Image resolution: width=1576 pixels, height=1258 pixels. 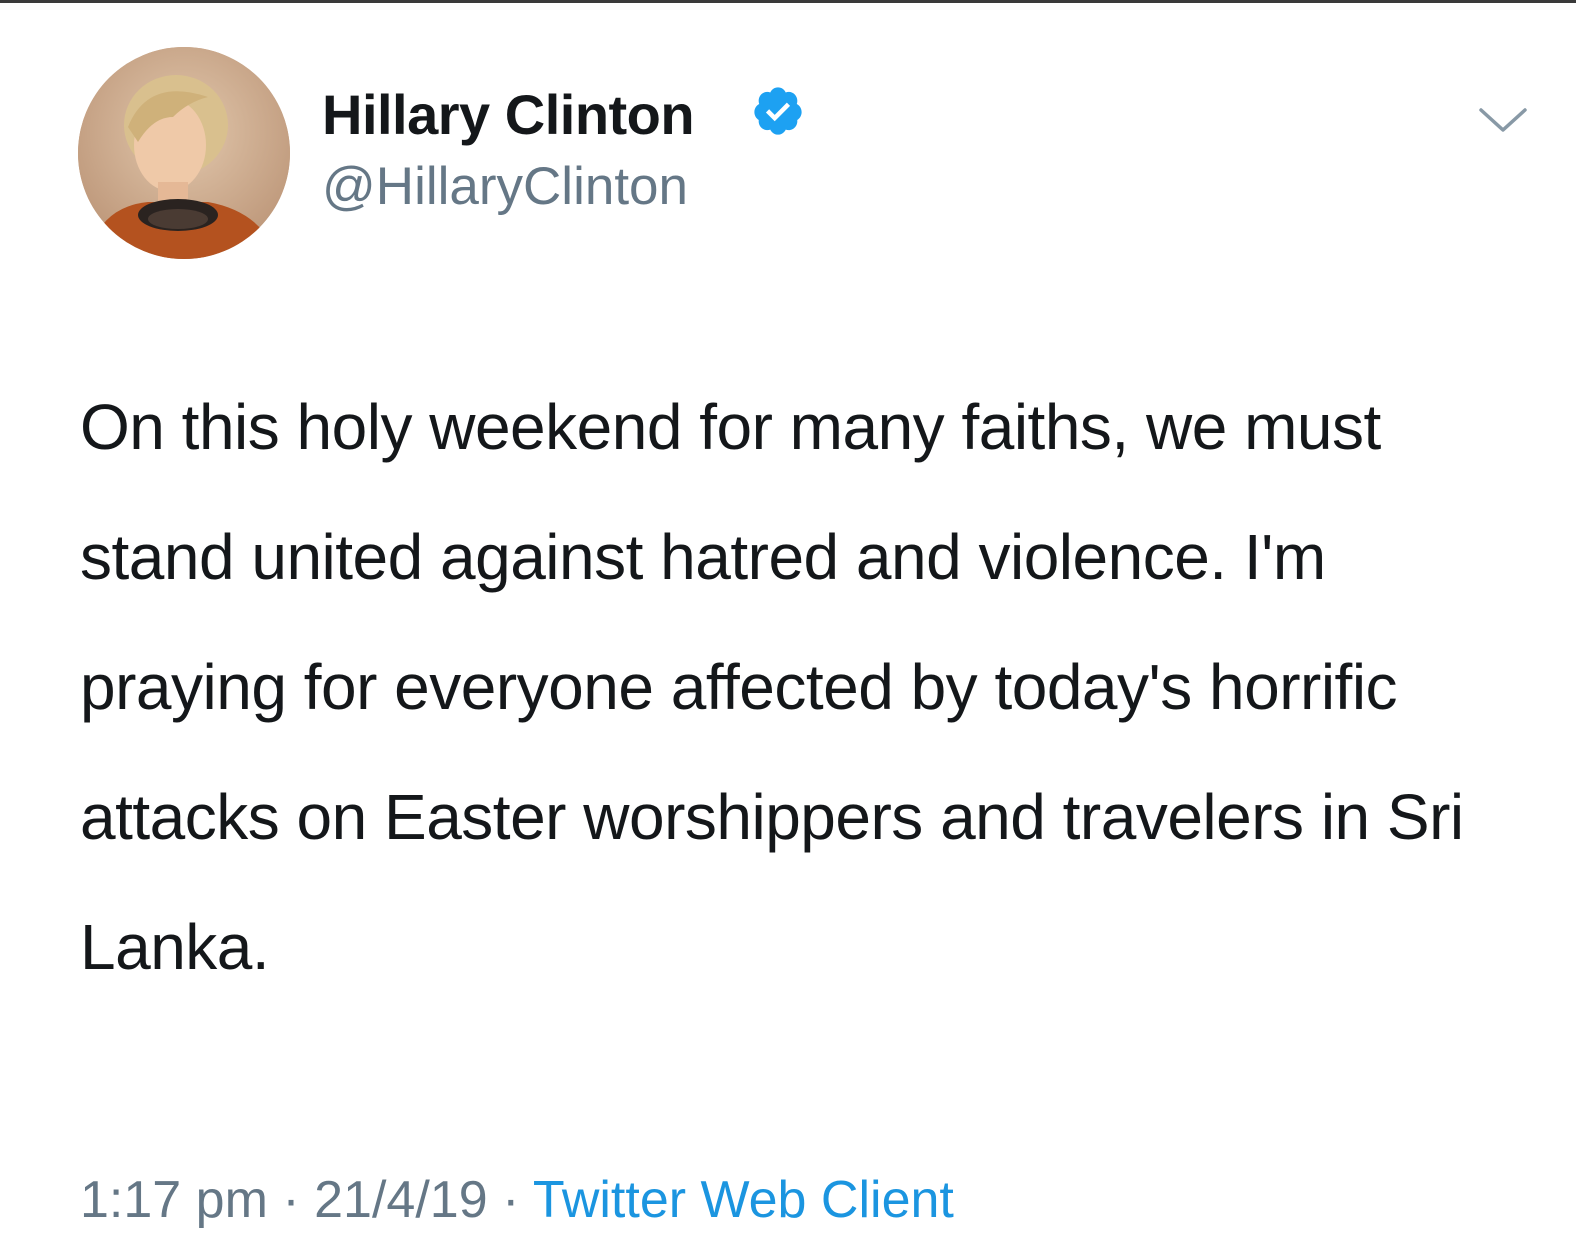 What do you see at coordinates (1503, 120) in the screenshot?
I see `chevron-down-icon` at bounding box center [1503, 120].